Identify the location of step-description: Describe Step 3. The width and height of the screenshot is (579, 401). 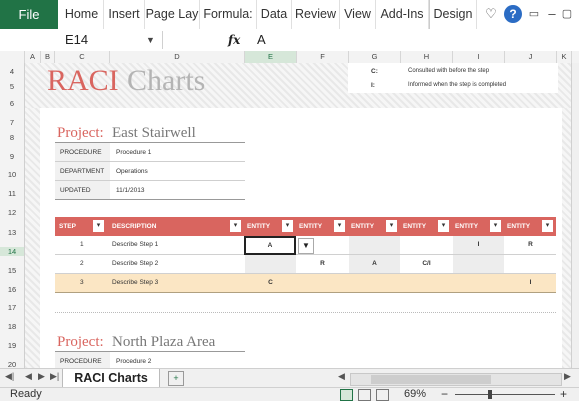
(135, 283).